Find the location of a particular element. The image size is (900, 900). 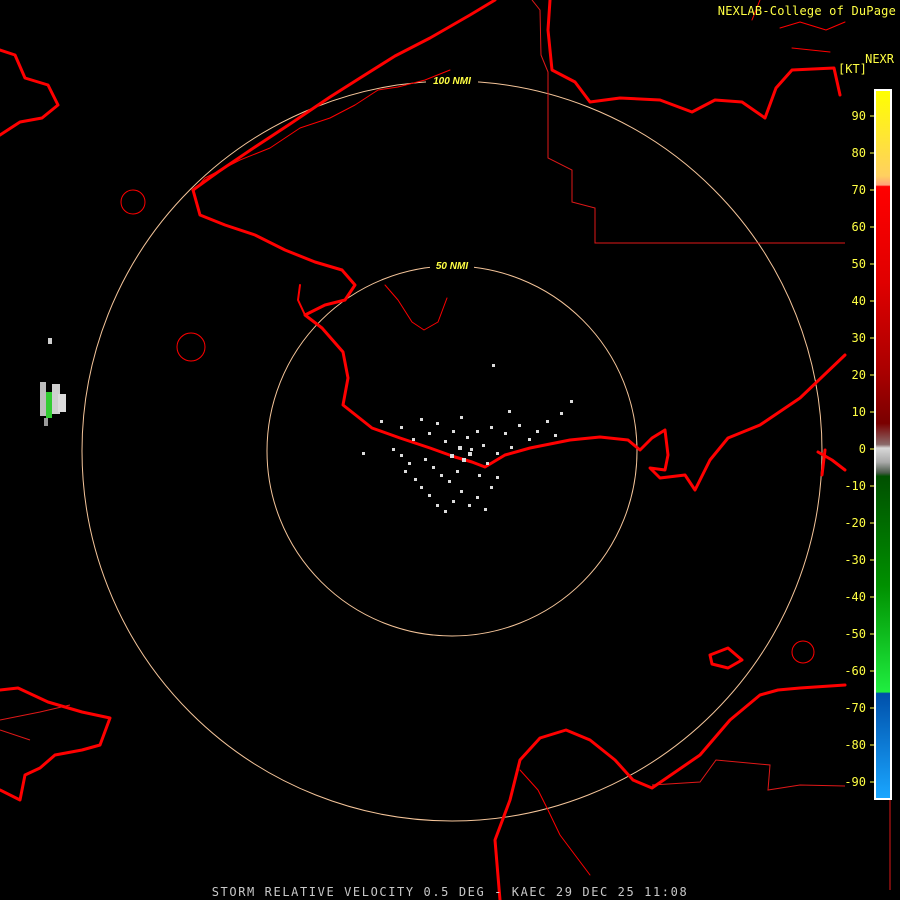

legend-tick-label: 0 is located at coordinates (862, 449).